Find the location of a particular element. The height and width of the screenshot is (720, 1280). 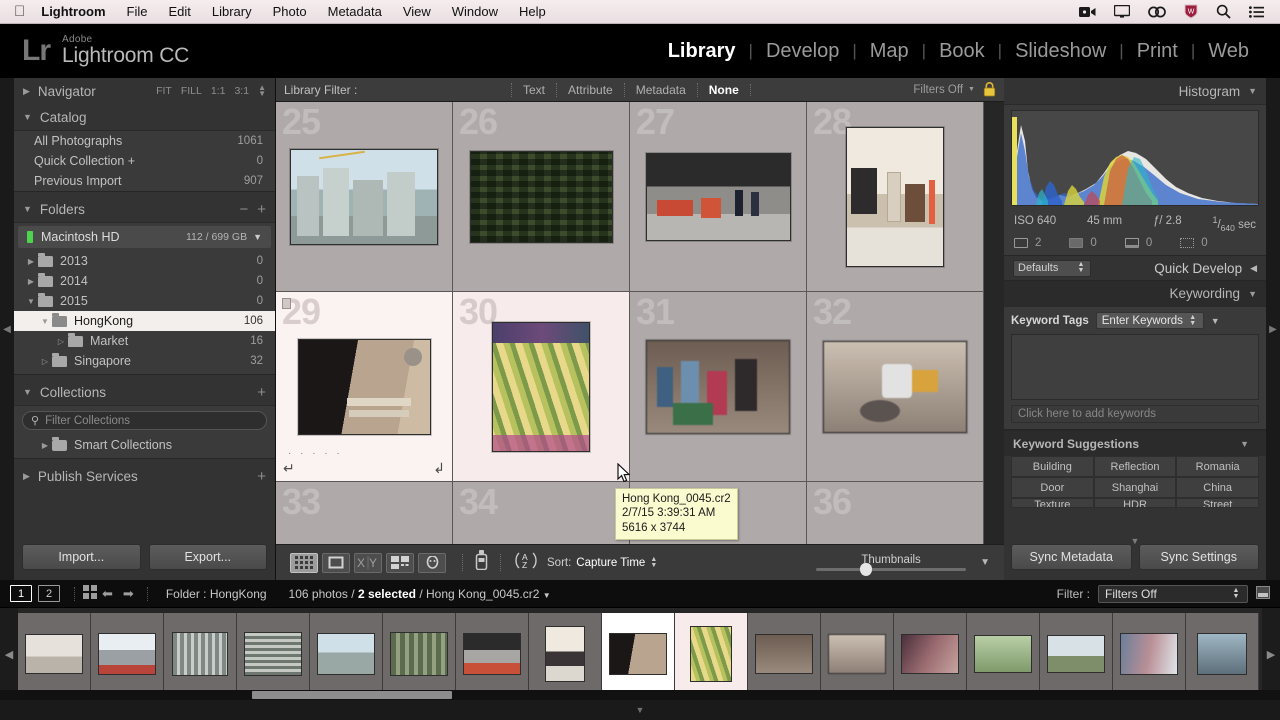

grid-icon is located at coordinates (90, 593).